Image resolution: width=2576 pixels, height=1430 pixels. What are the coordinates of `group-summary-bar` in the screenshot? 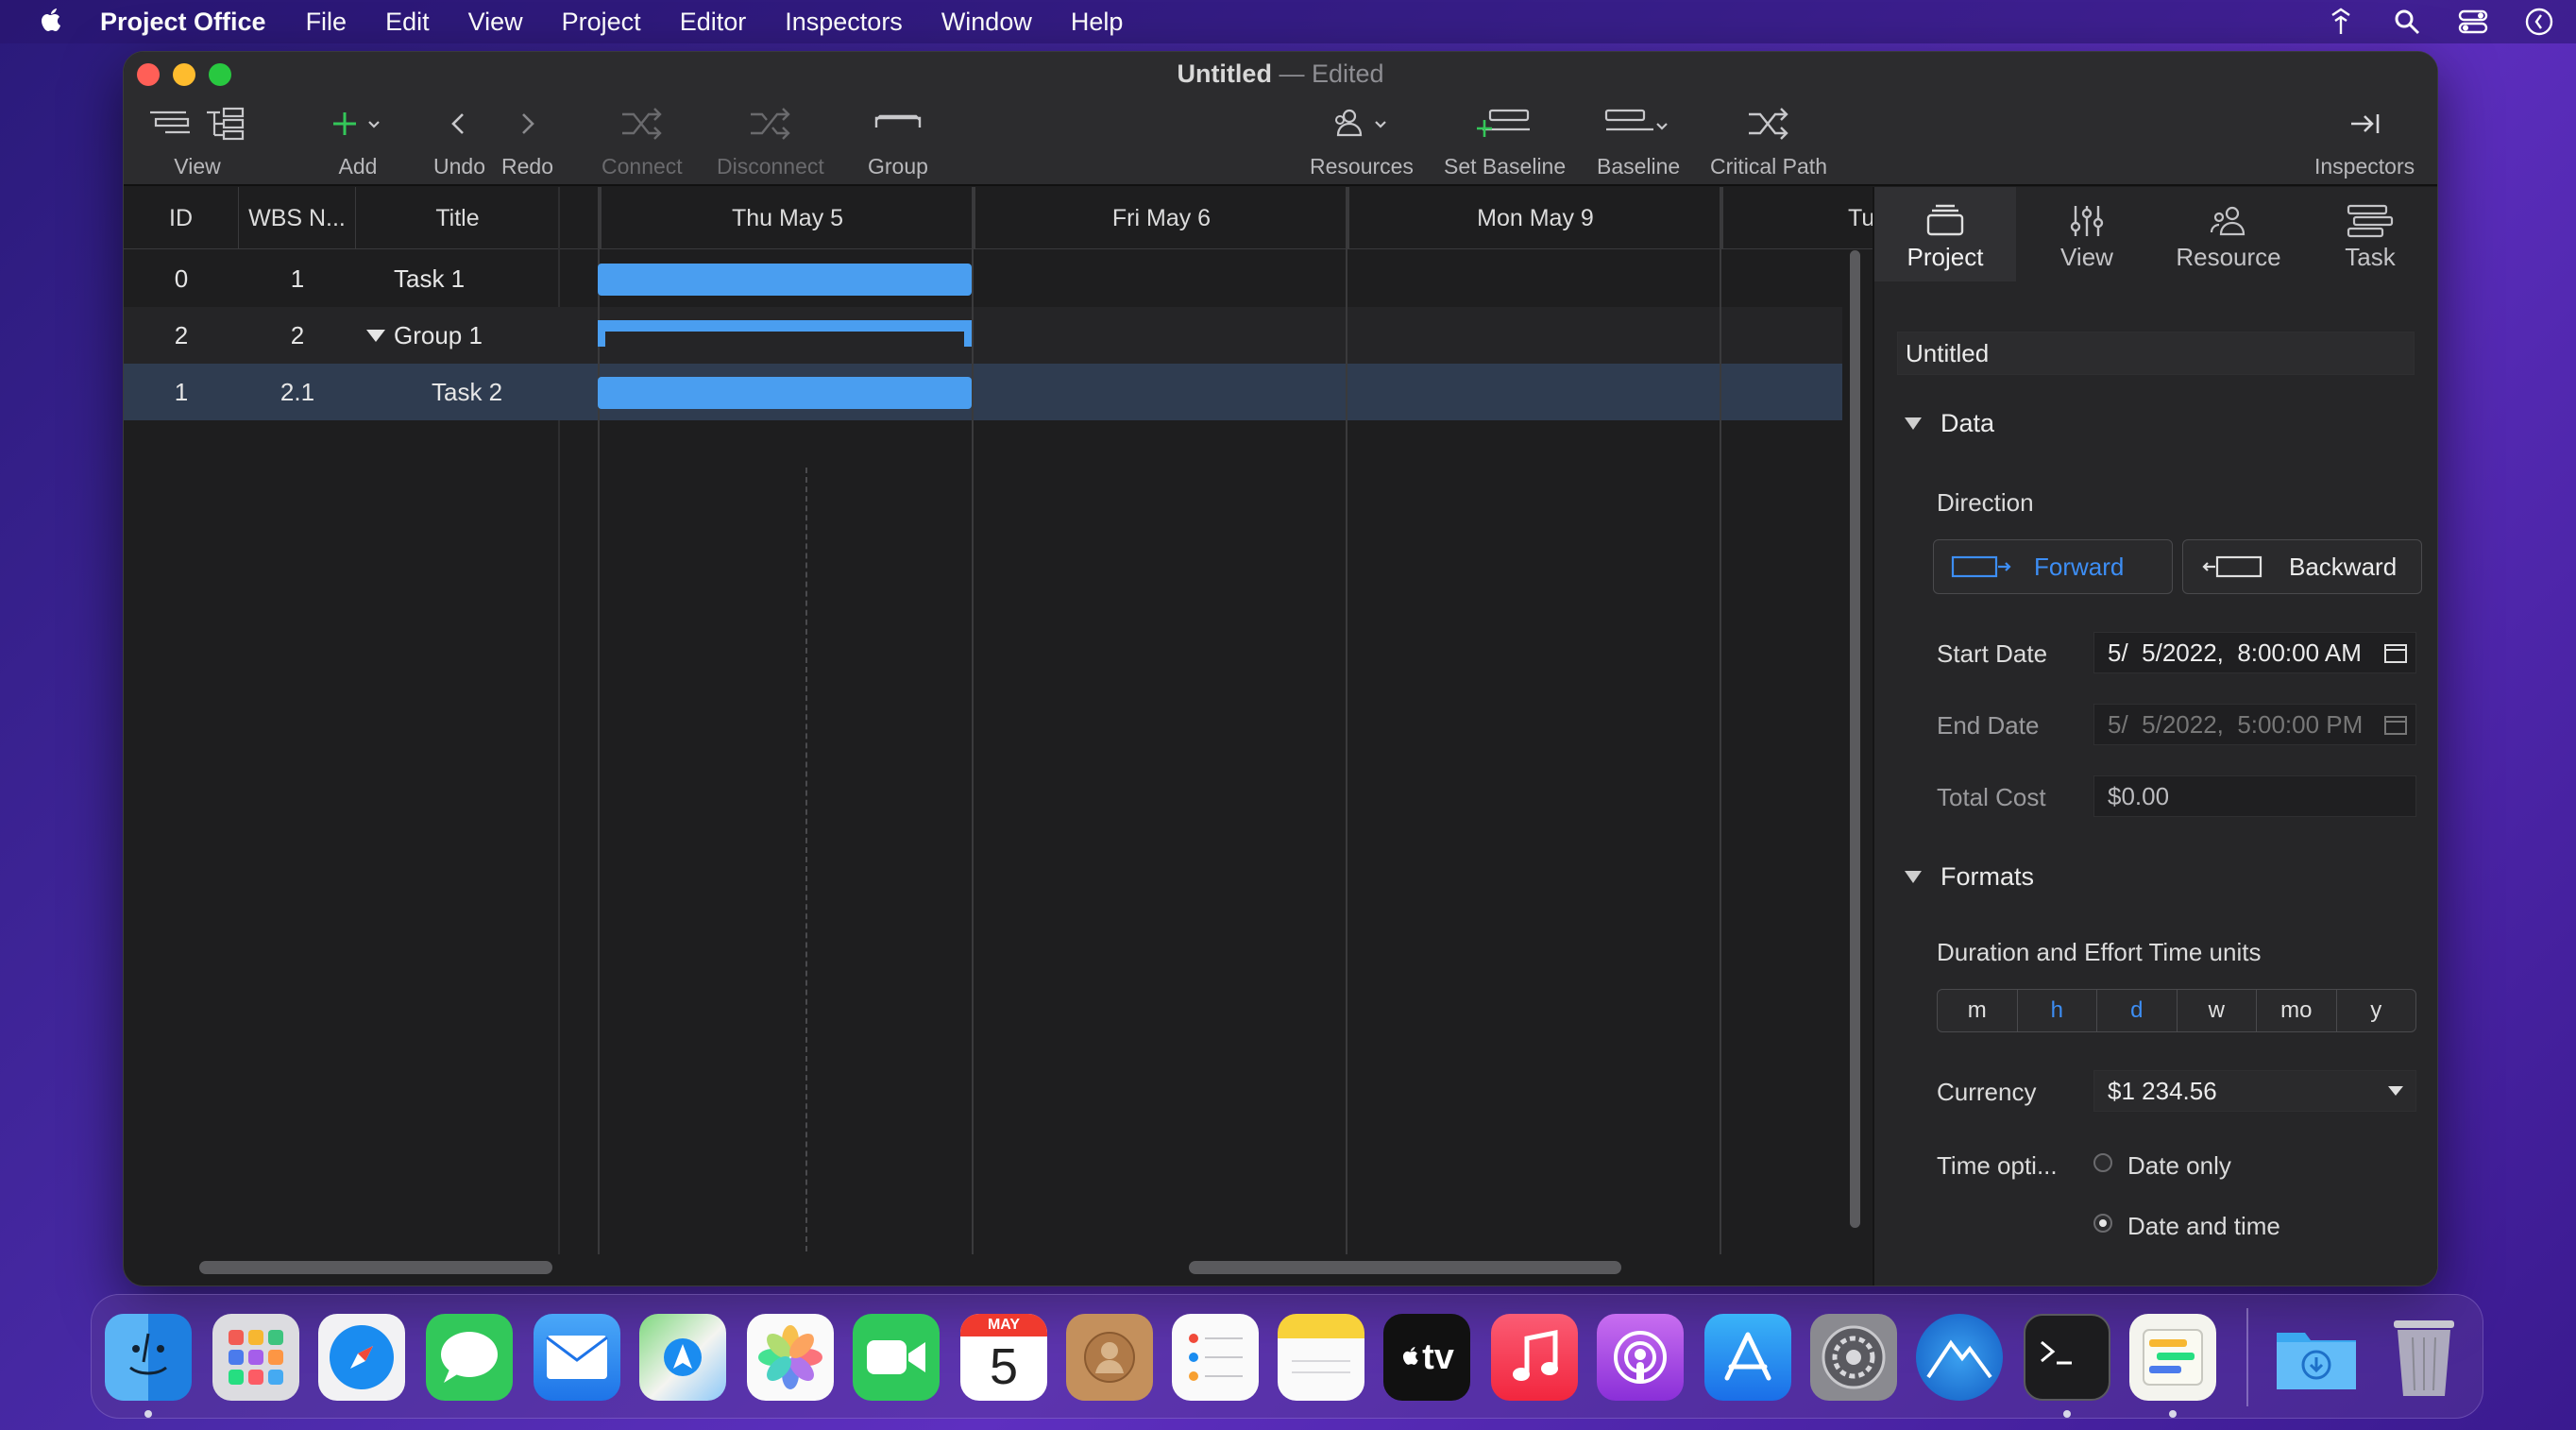 It's located at (785, 336).